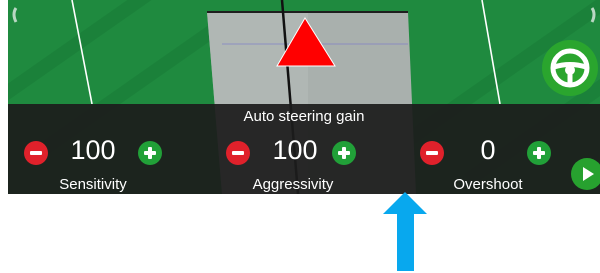  Describe the element at coordinates (344, 153) in the screenshot. I see `aggressivity-increase-button` at that location.